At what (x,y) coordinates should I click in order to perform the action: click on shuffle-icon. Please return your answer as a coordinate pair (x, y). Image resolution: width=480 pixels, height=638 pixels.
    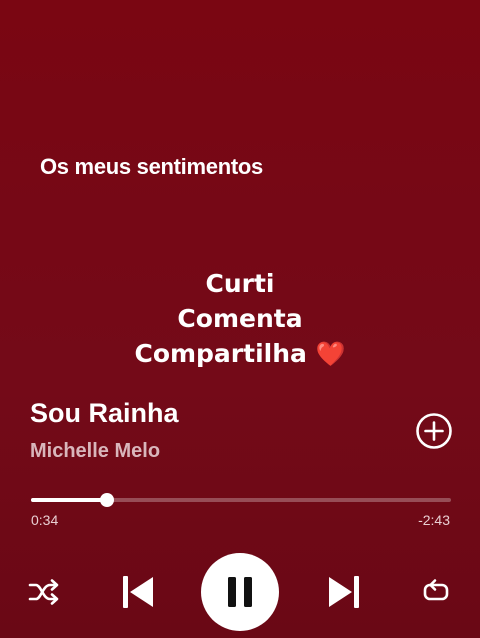
    Looking at the image, I should click on (43, 592).